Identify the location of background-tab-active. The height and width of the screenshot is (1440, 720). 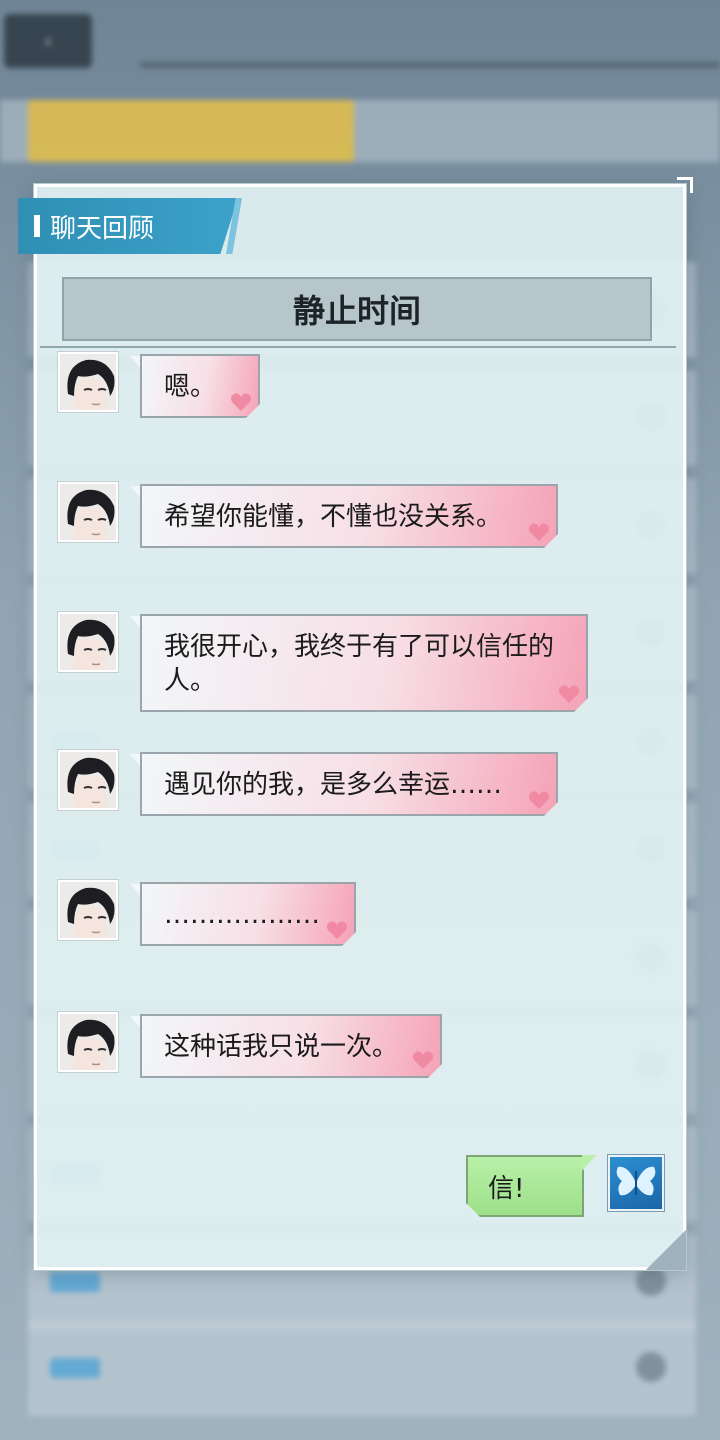
(191, 131).